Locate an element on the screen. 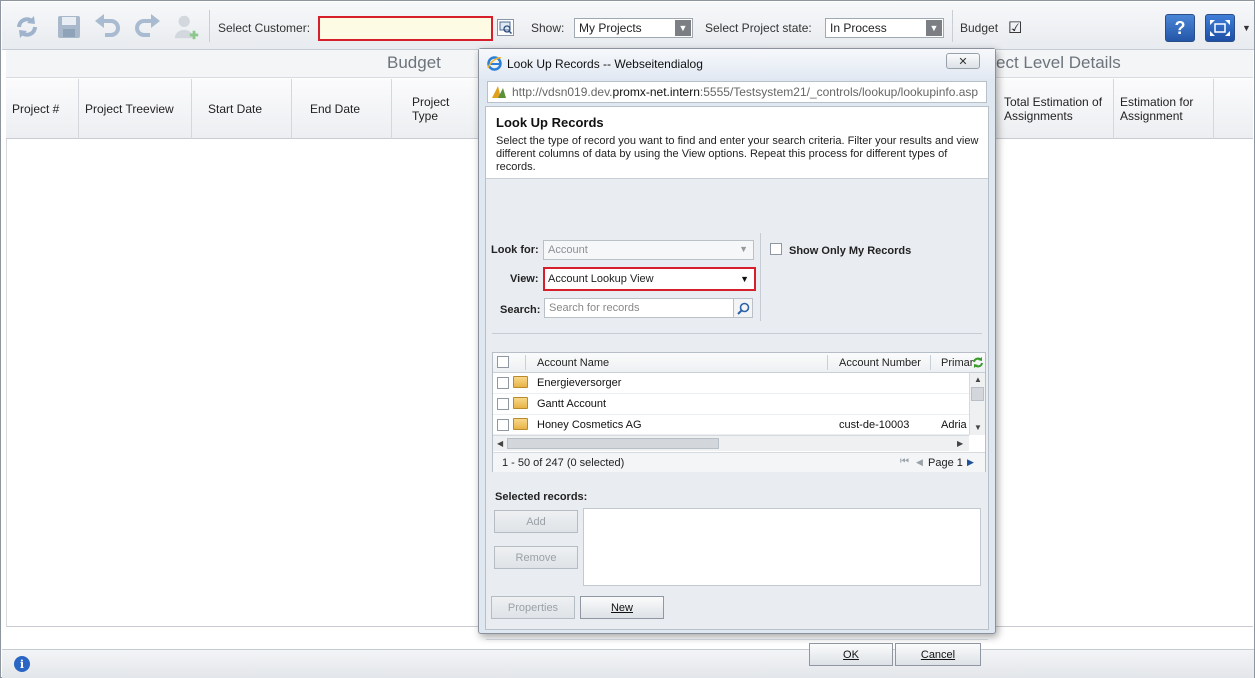  scroll-up-icon: ▲ is located at coordinates (978, 379).